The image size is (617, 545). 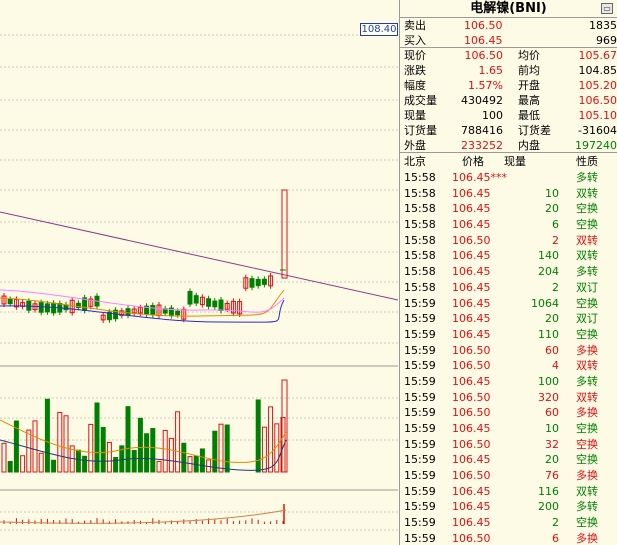 What do you see at coordinates (508, 445) in the screenshot?
I see `tick-row: 15:59 106.50 32 空换` at bounding box center [508, 445].